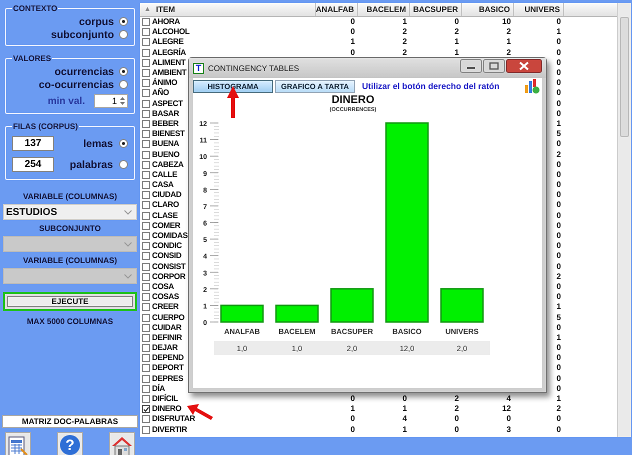 Image resolution: width=632 pixels, height=455 pixels. I want to click on chart-icon, so click(532, 86).